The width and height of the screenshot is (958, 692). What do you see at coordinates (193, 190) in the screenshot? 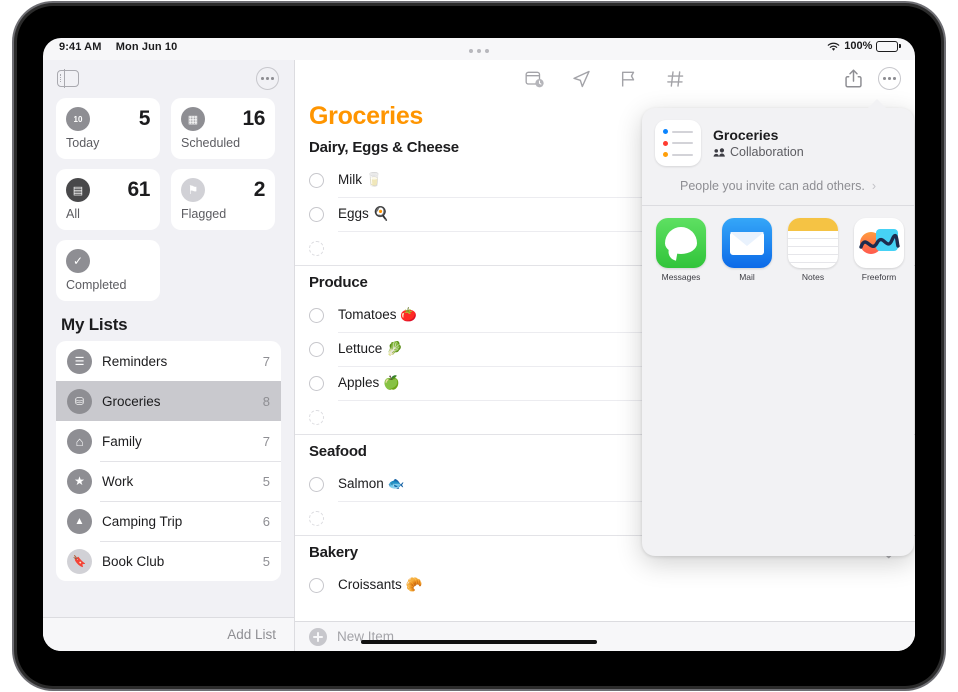
I see `flag-icon: ⚑` at bounding box center [193, 190].